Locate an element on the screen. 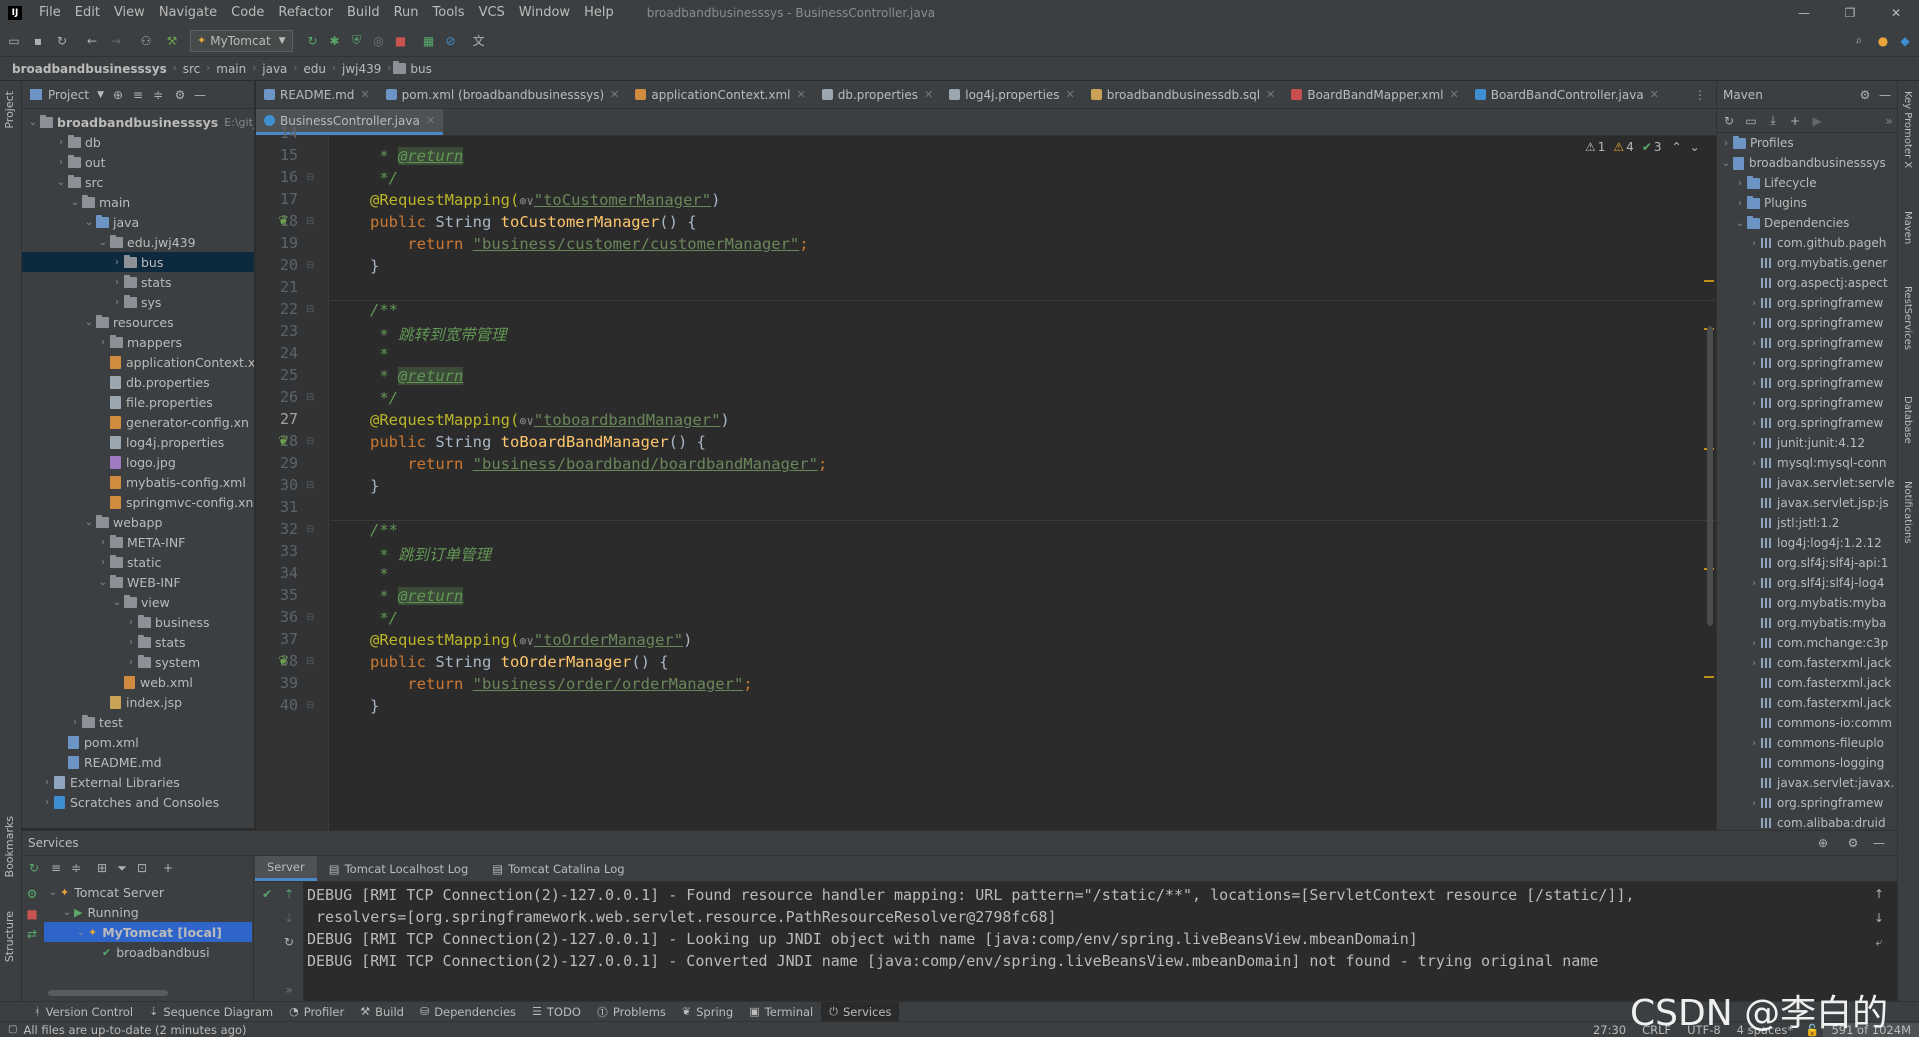 Image resolution: width=1919 pixels, height=1037 pixels. menu-window: Window is located at coordinates (544, 12).